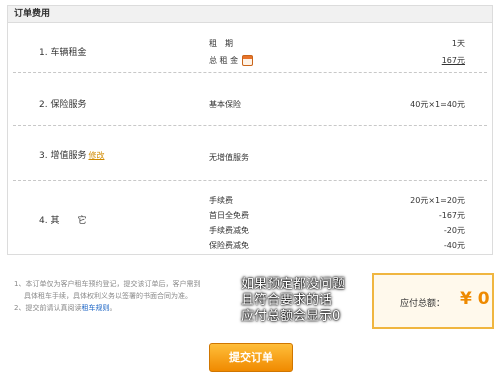  I want to click on overlay-line: 且符合要求的话, so click(287, 300).